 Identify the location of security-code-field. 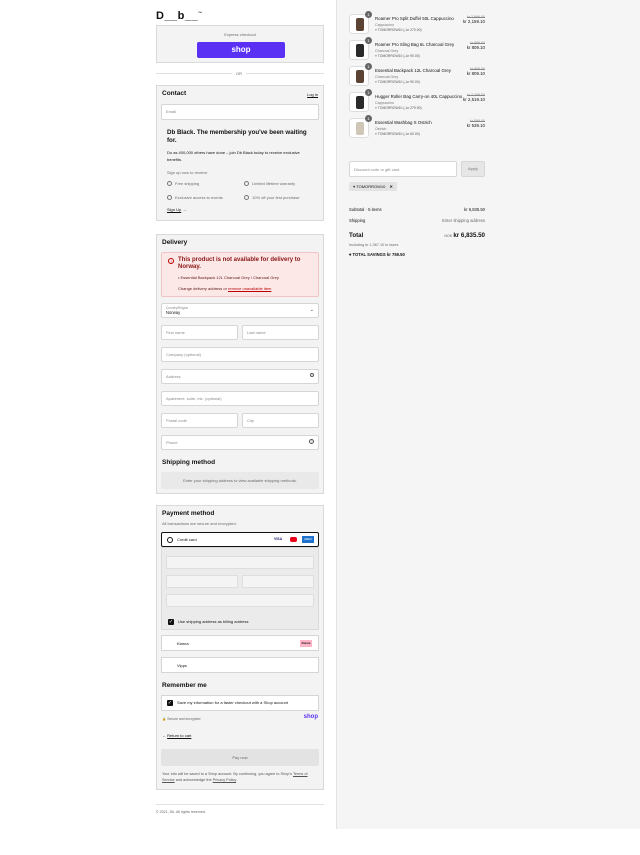
(278, 581).